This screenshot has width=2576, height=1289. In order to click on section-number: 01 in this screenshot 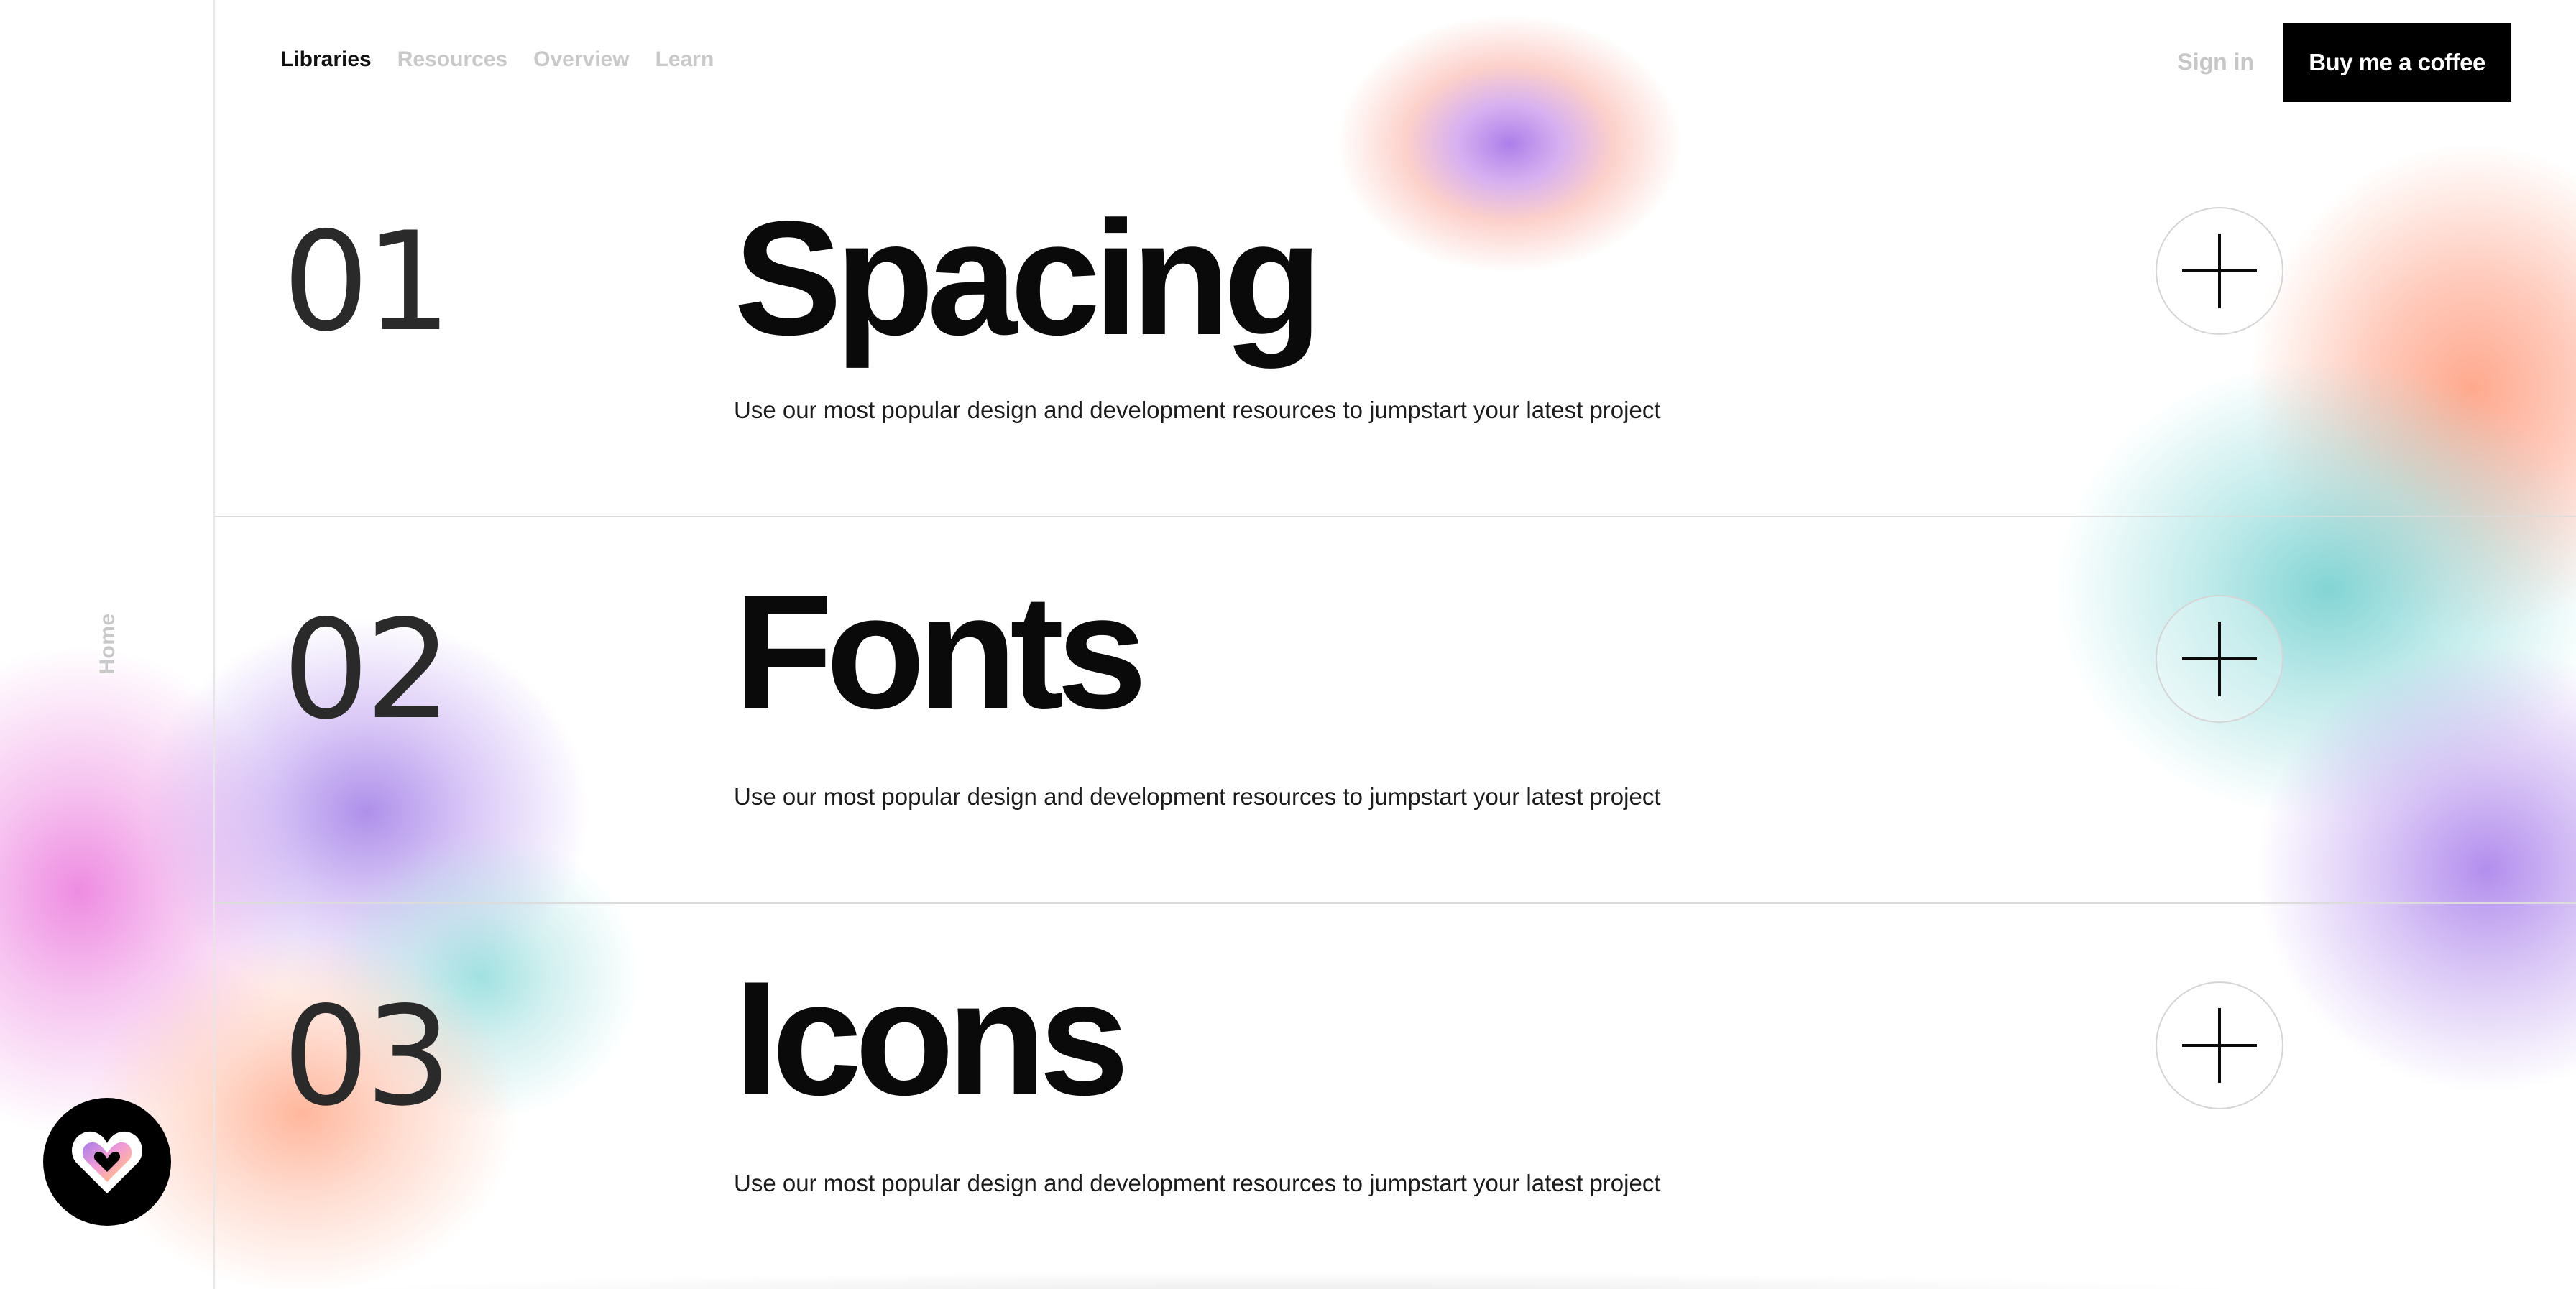, I will do `click(367, 282)`.